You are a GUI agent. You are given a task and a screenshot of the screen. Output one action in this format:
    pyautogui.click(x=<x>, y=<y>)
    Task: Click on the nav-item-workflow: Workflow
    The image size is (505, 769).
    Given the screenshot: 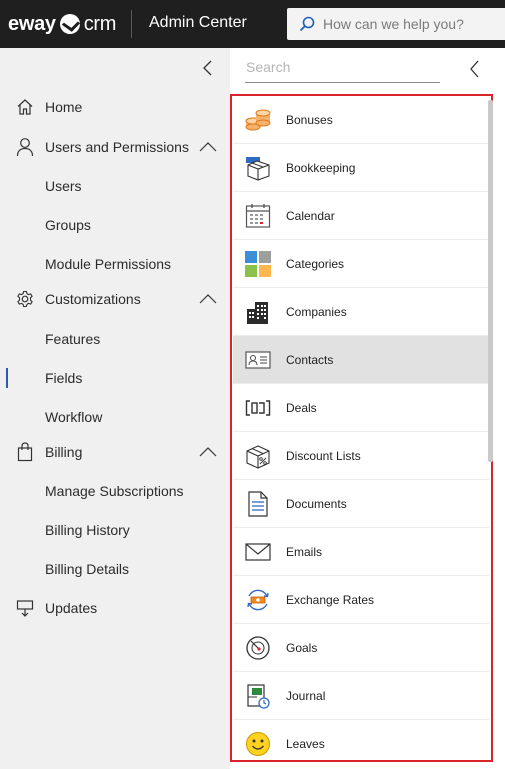 What is the action you would take?
    pyautogui.click(x=115, y=417)
    